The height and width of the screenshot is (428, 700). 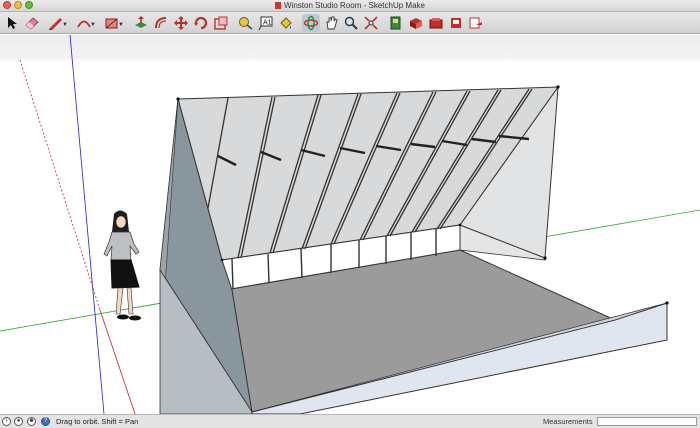 I want to click on orbit-icon, so click(x=311, y=22).